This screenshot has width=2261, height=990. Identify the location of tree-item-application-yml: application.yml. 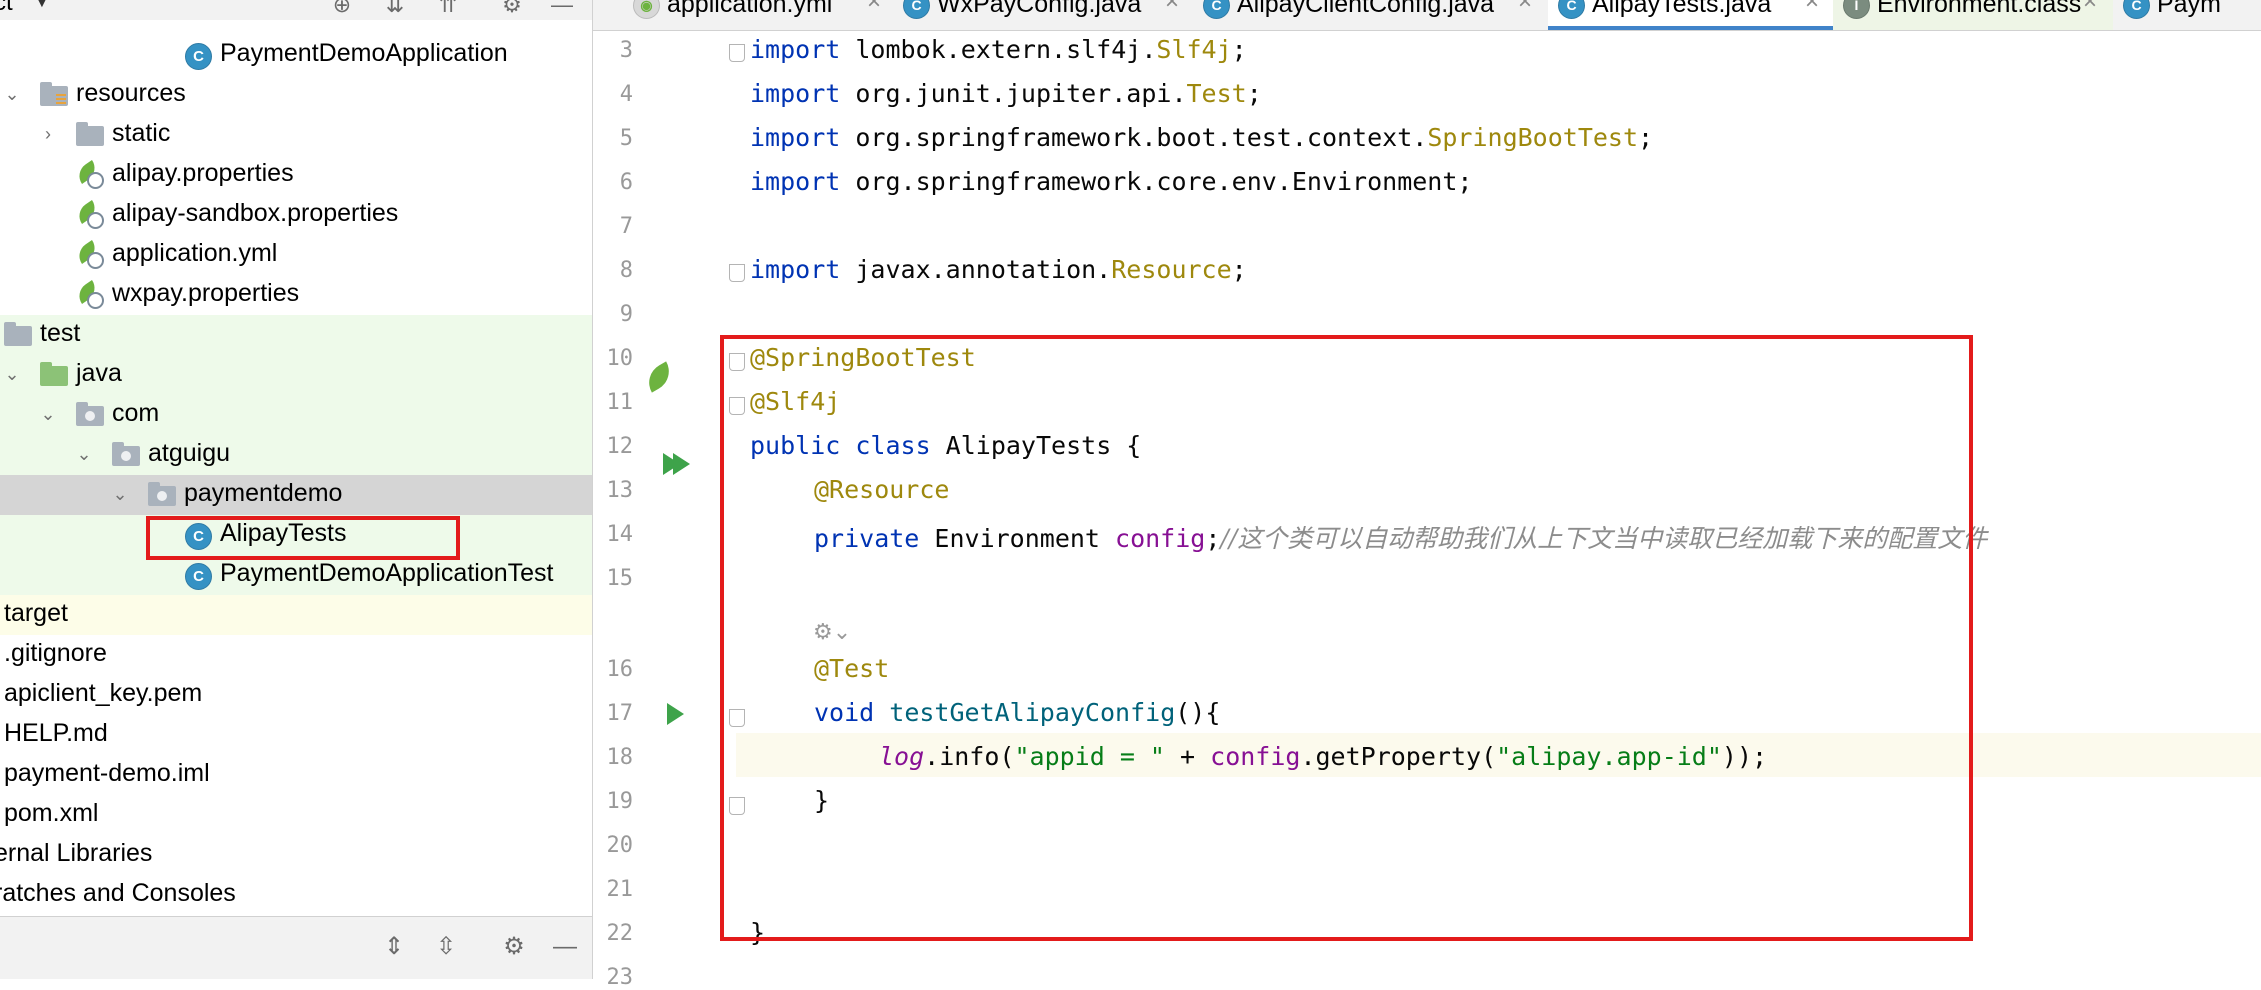
(296, 255).